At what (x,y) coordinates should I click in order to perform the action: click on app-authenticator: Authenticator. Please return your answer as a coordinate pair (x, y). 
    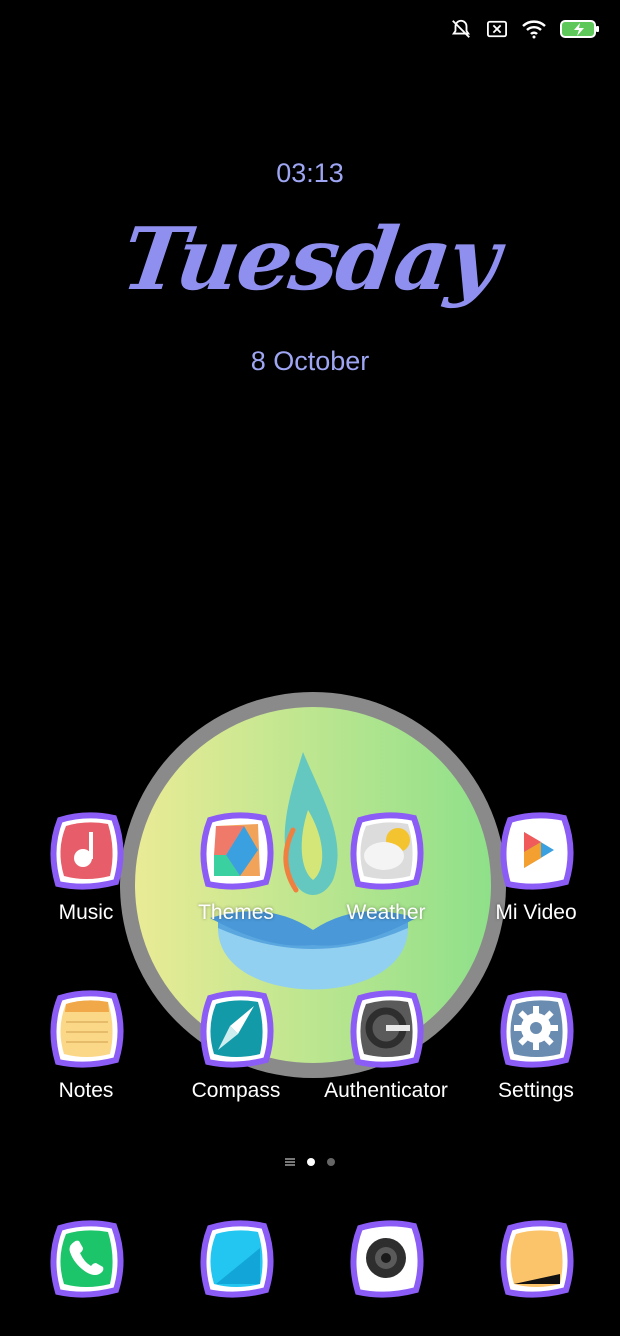
    Looking at the image, I should click on (386, 1045).